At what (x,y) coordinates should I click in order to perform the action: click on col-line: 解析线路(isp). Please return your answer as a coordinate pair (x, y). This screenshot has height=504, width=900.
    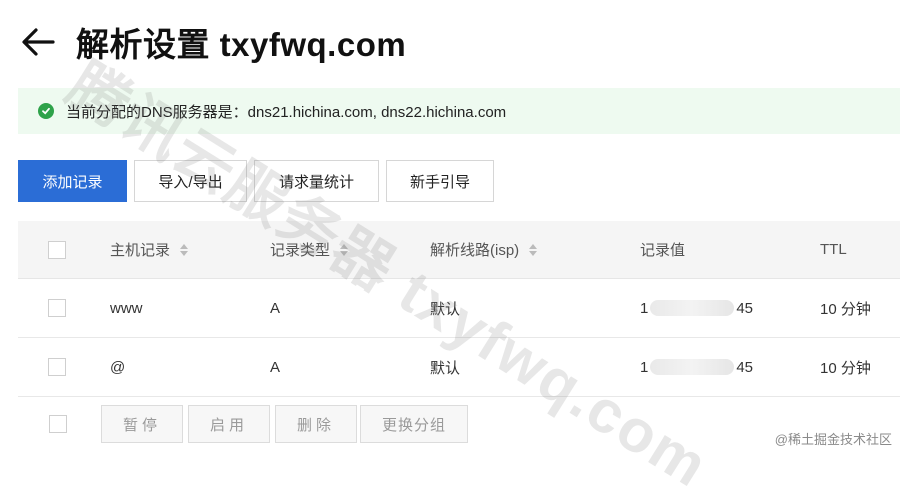
    Looking at the image, I should click on (484, 249).